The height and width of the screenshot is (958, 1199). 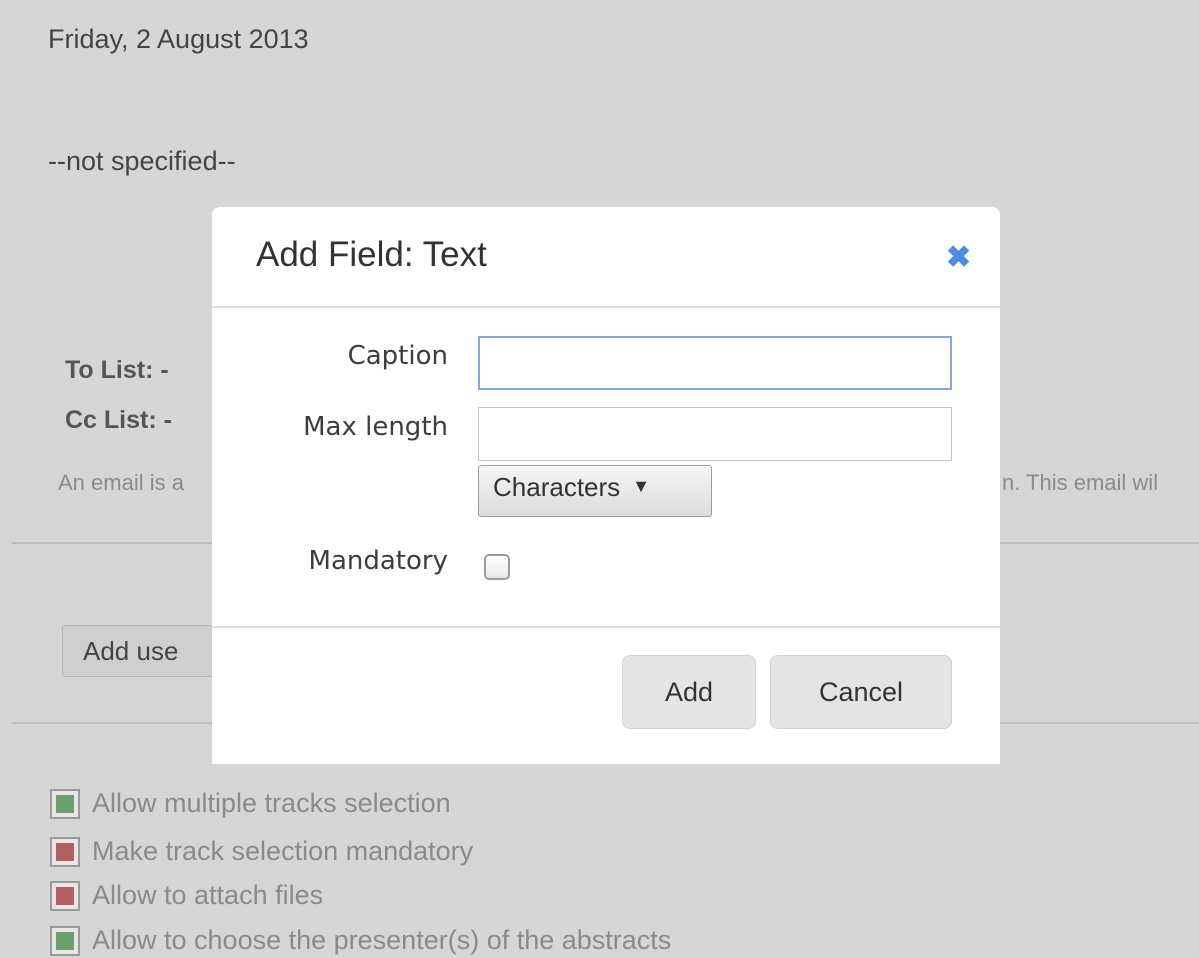 What do you see at coordinates (606, 257) in the screenshot?
I see `dialog-header: Add Field: Text ✖` at bounding box center [606, 257].